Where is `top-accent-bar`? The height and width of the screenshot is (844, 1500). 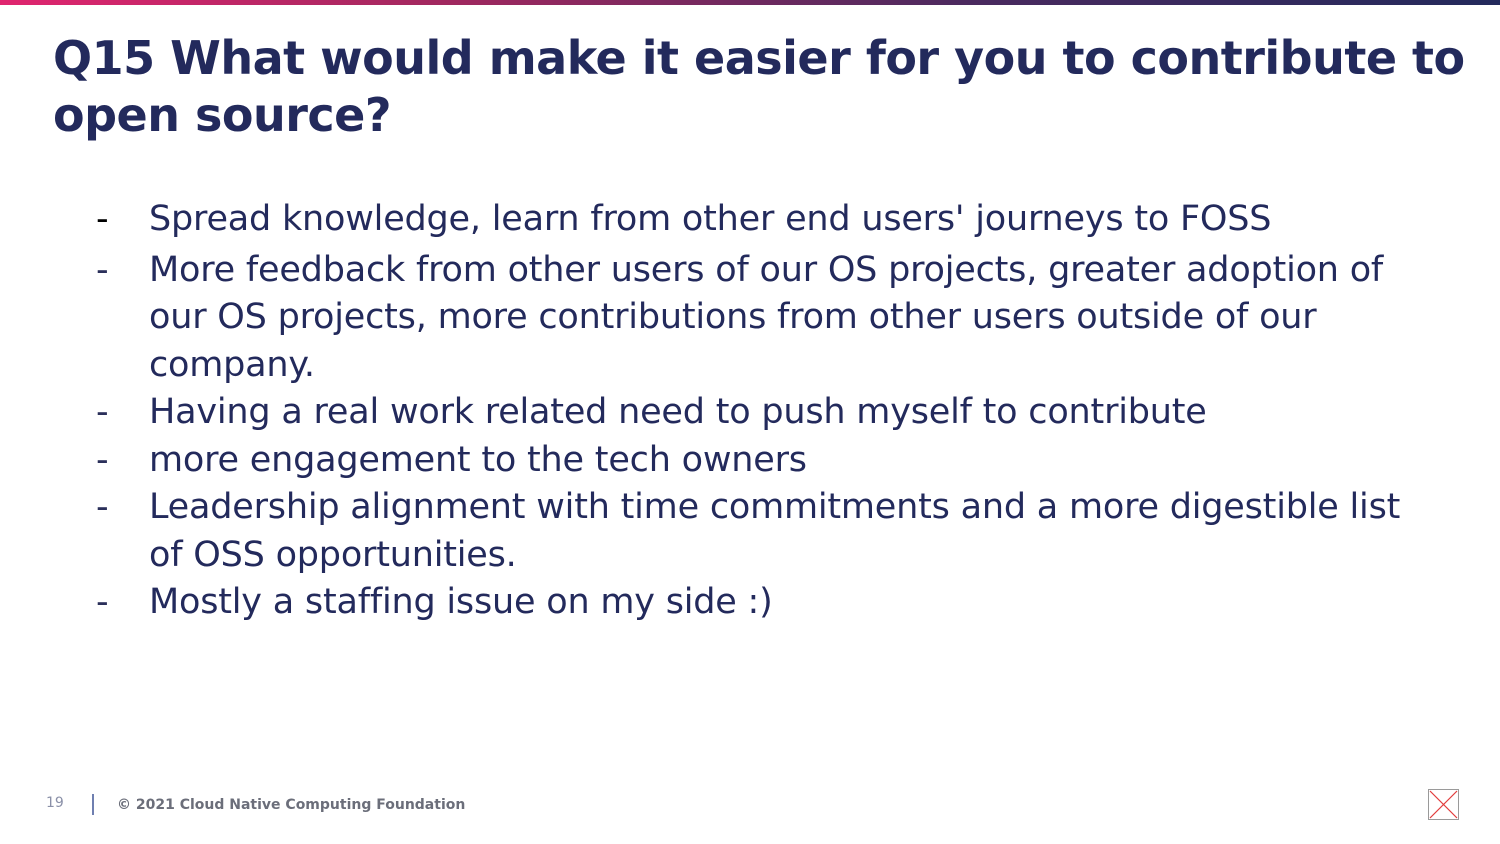
top-accent-bar is located at coordinates (750, 2).